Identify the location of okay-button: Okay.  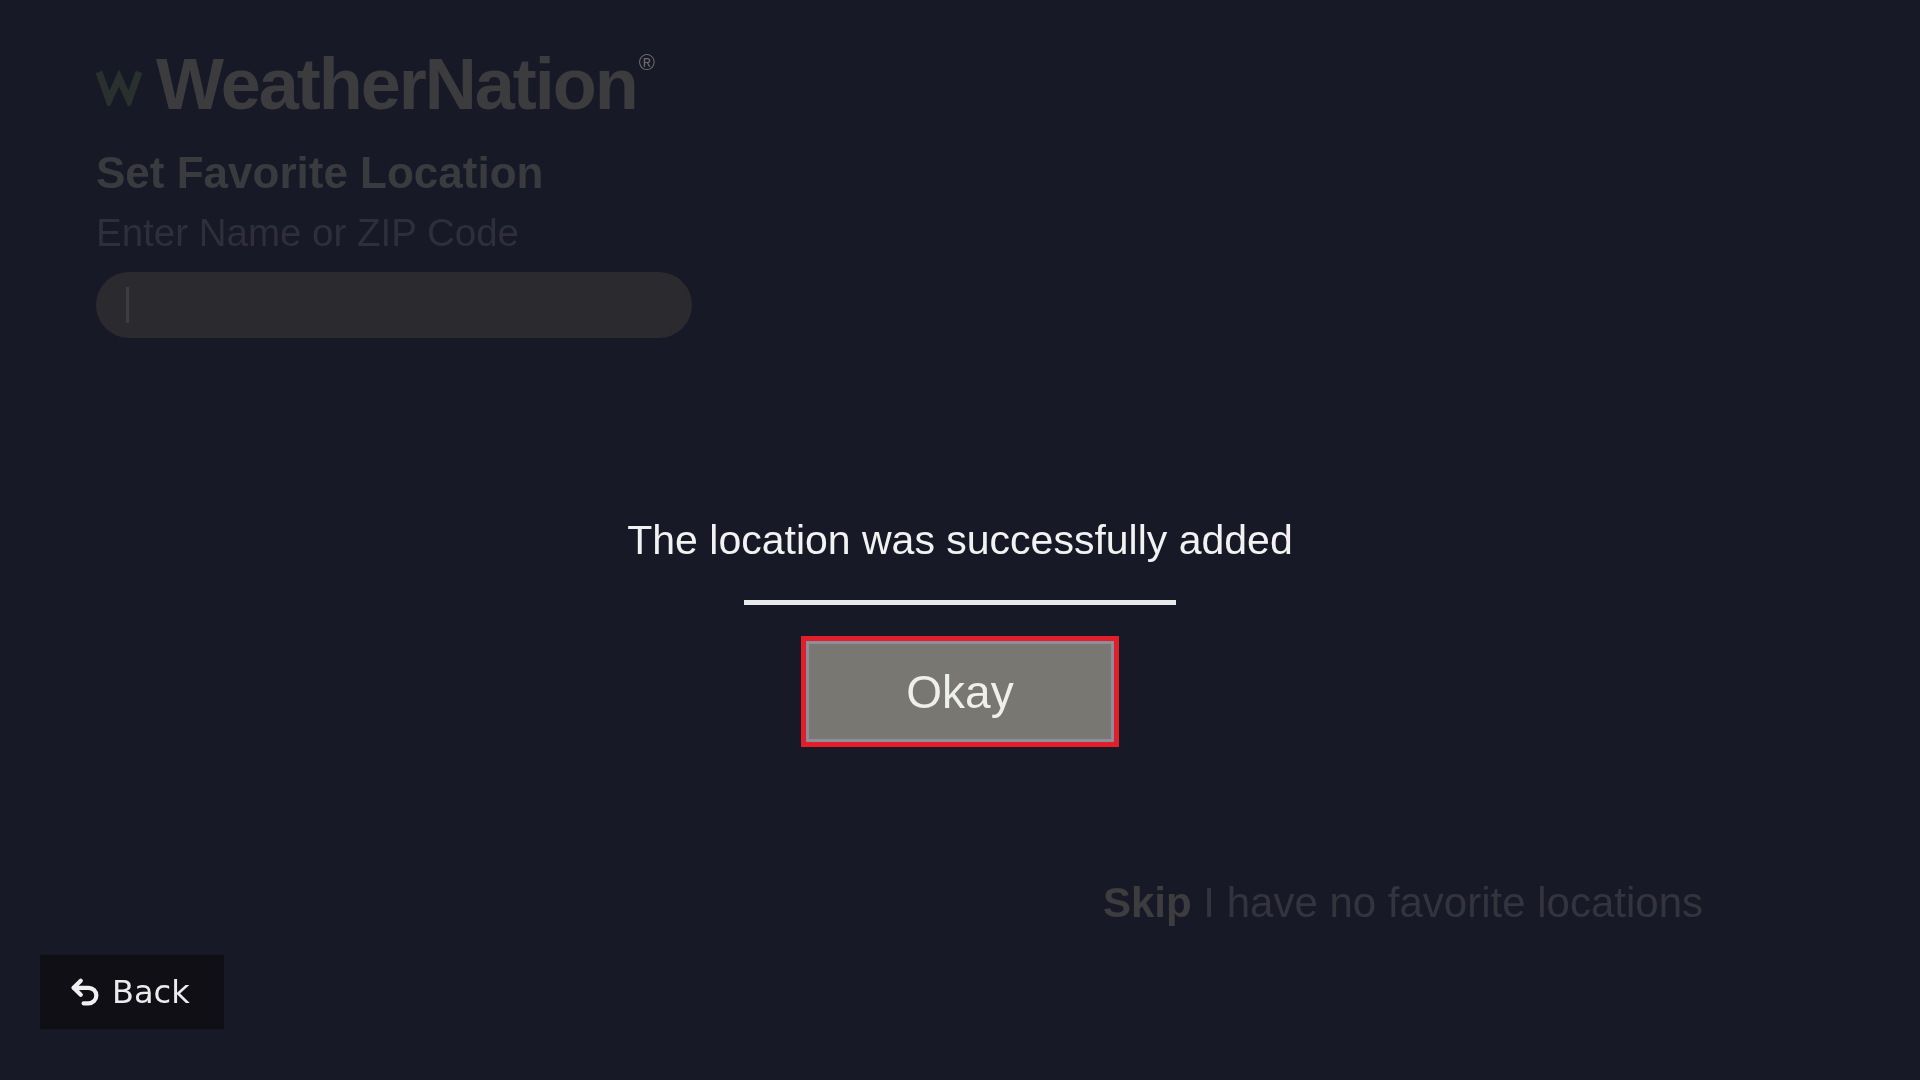
(960, 691).